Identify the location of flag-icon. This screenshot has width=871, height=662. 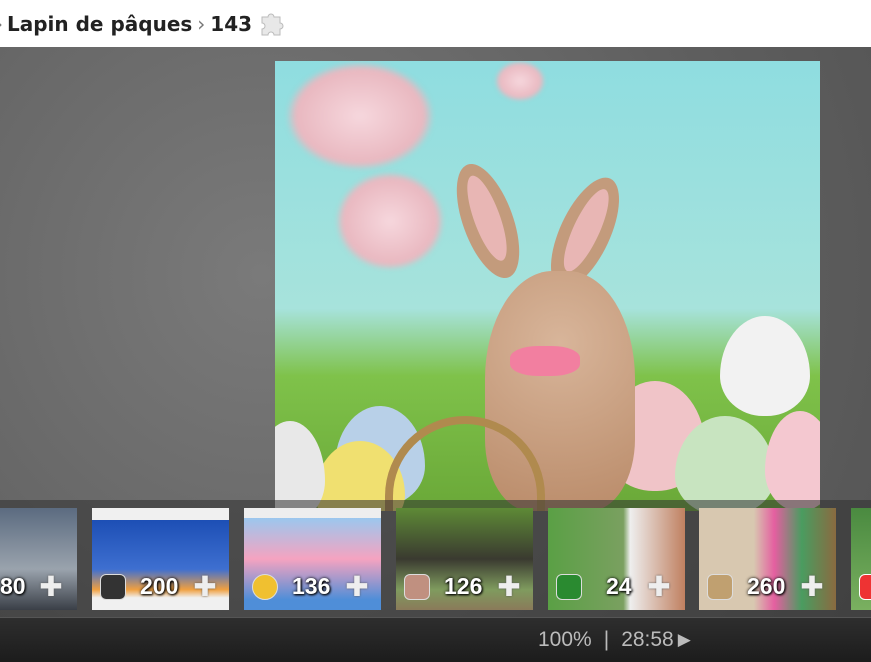
(865, 587).